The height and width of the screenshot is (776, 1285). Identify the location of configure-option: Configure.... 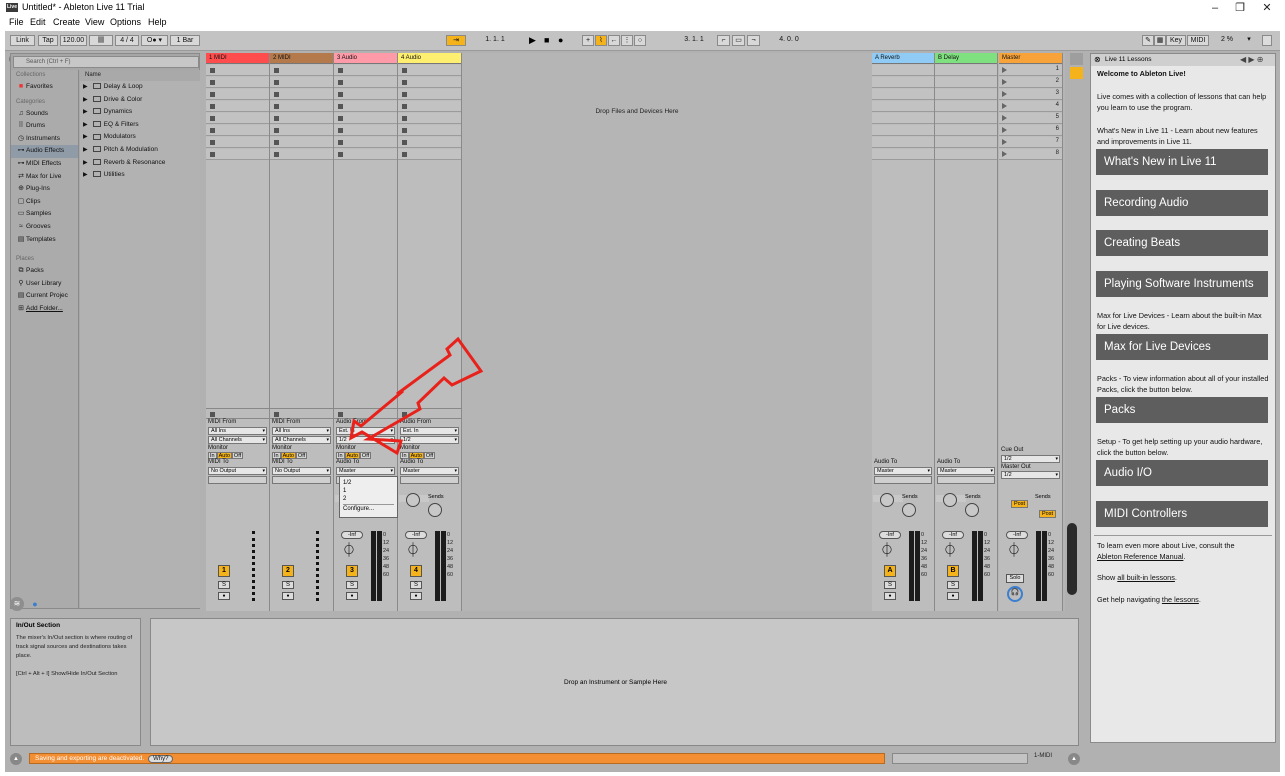
(368, 508).